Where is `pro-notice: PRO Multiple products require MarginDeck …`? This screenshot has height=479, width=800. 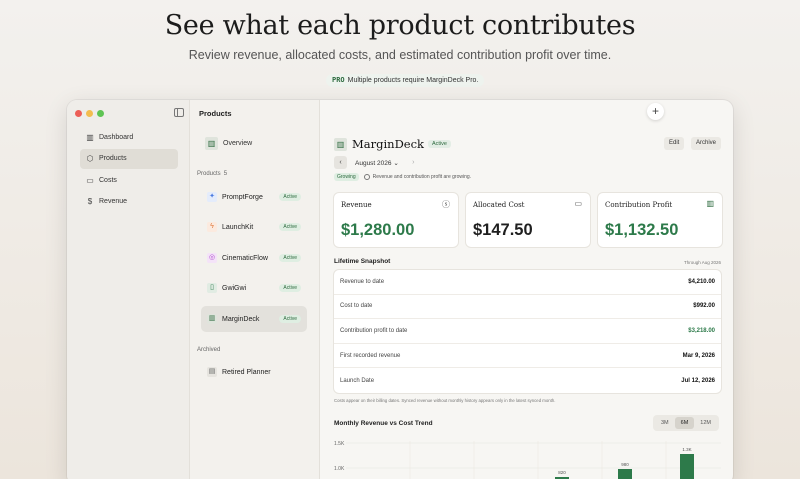
pro-notice: PRO Multiple products require MarginDeck … is located at coordinates (405, 80).